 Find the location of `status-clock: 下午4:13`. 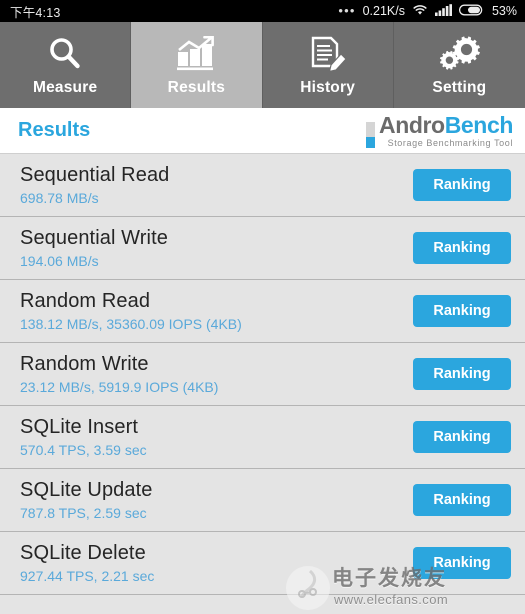

status-clock: 下午4:13 is located at coordinates (35, 12).